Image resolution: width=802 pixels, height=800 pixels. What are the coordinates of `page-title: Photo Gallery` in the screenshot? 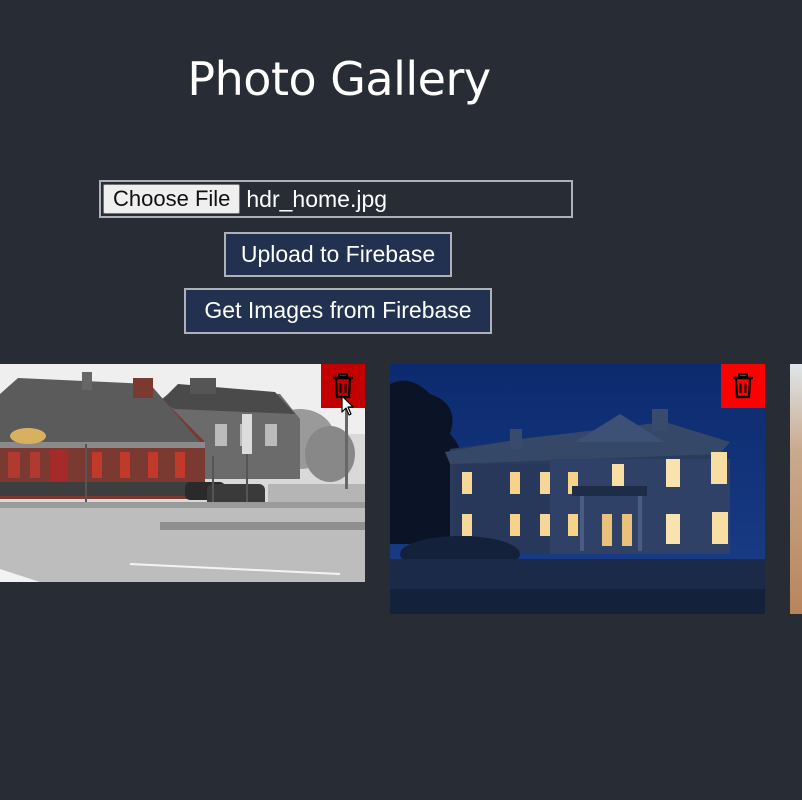 It's located at (339, 79).